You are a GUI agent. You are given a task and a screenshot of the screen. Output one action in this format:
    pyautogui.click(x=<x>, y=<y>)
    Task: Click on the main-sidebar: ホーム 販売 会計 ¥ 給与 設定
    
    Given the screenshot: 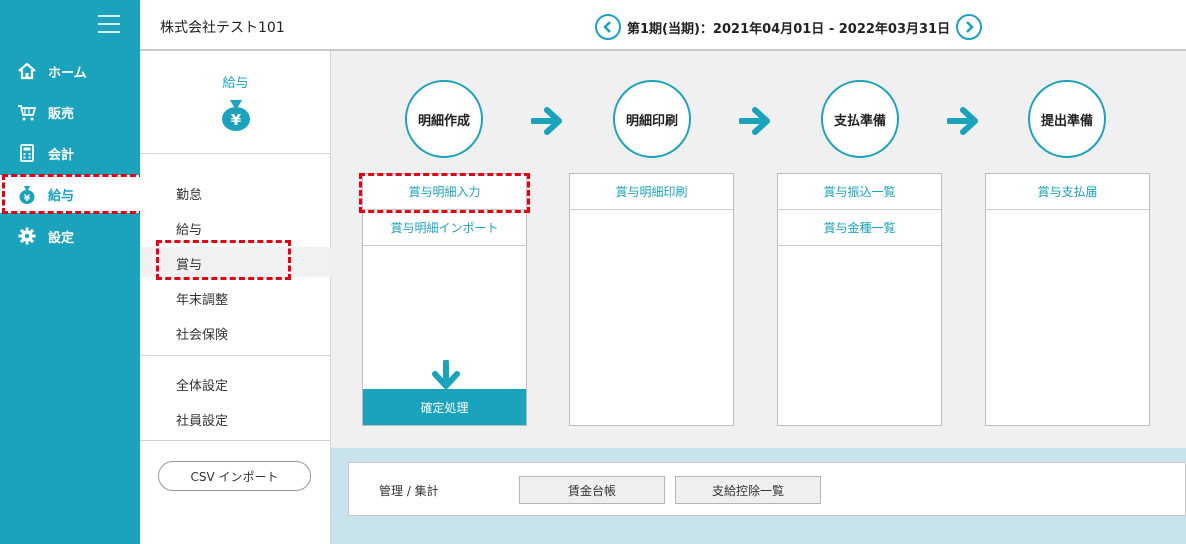 What is the action you would take?
    pyautogui.click(x=70, y=272)
    